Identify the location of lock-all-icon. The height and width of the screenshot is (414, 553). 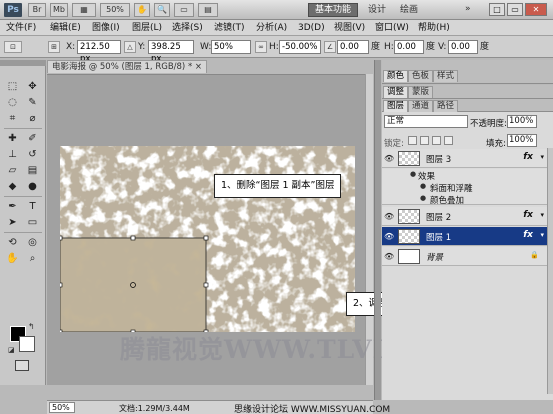
(448, 140).